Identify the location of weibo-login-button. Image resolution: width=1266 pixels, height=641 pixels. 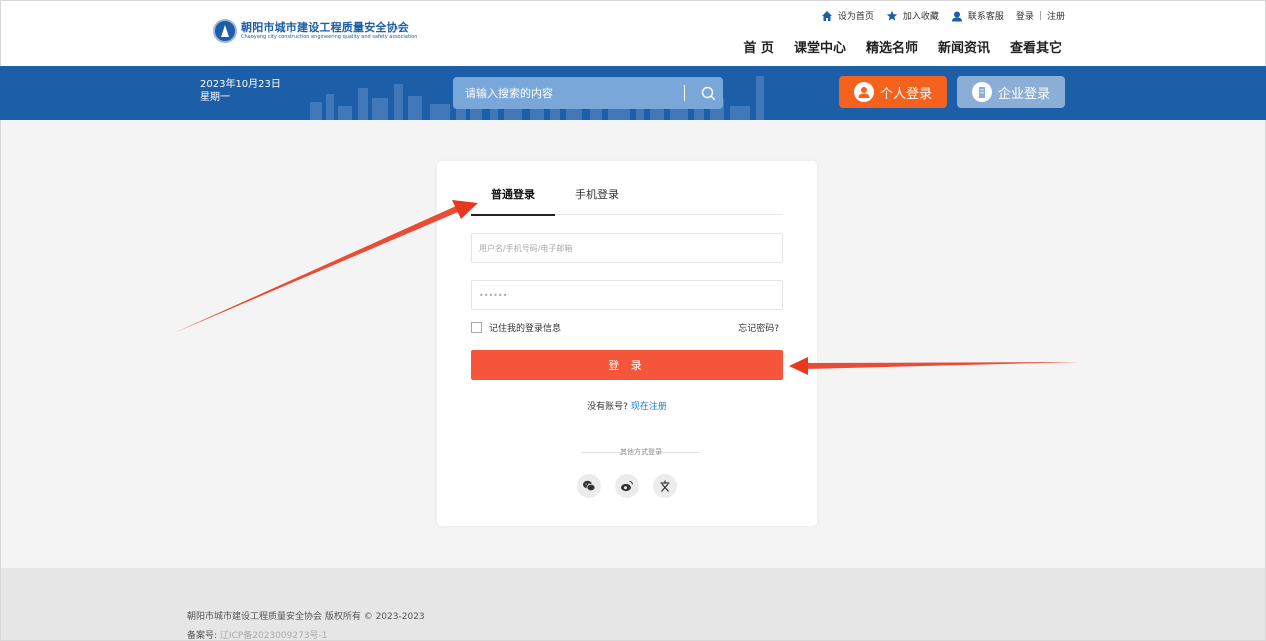
(627, 486).